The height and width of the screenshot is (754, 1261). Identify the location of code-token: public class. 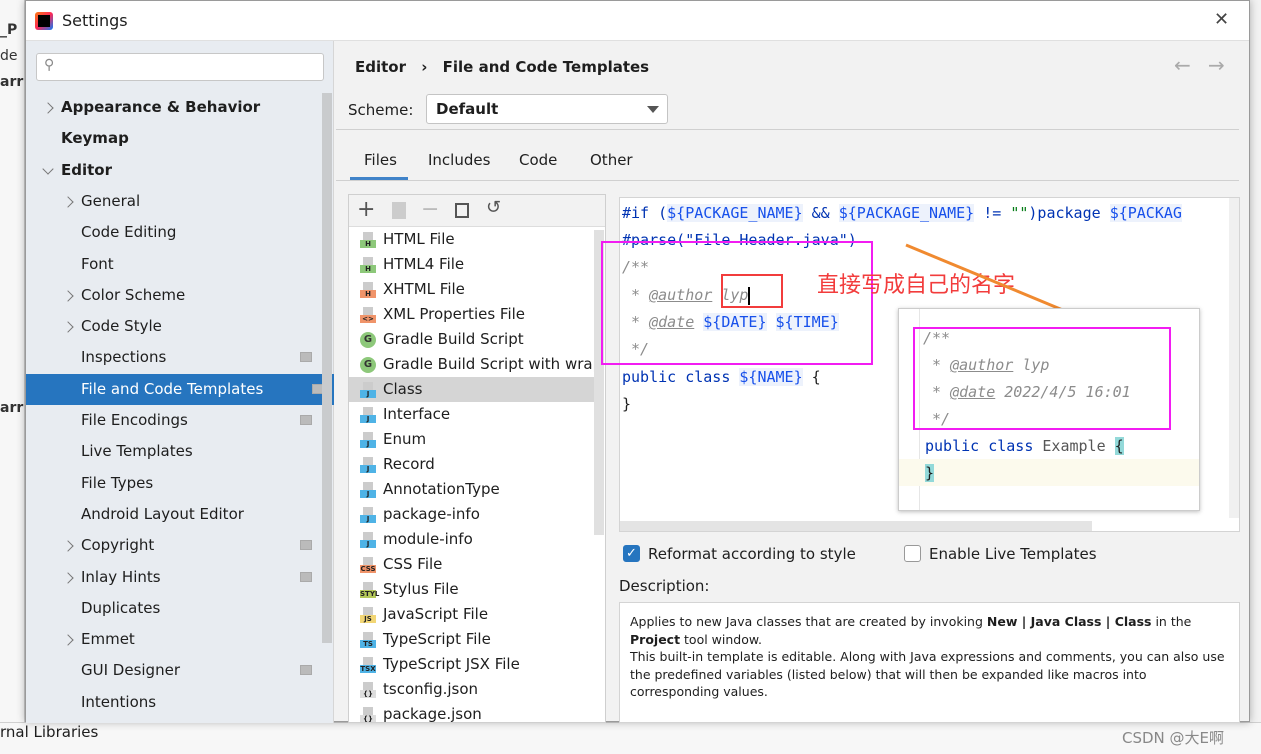
(681, 377).